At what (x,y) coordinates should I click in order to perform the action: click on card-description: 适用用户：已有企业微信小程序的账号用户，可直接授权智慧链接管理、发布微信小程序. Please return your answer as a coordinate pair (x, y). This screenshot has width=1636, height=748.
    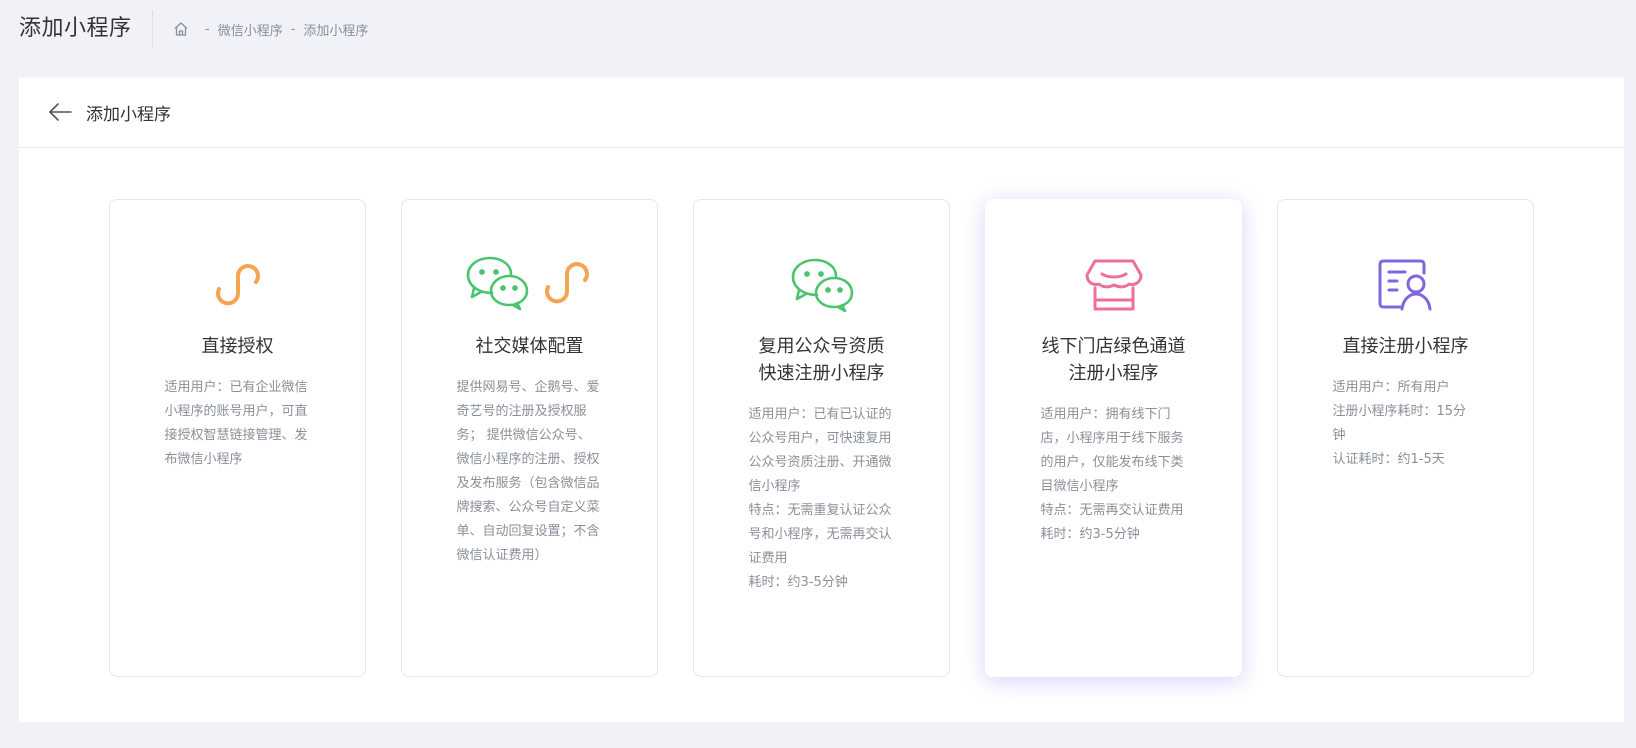
    Looking at the image, I should click on (238, 424).